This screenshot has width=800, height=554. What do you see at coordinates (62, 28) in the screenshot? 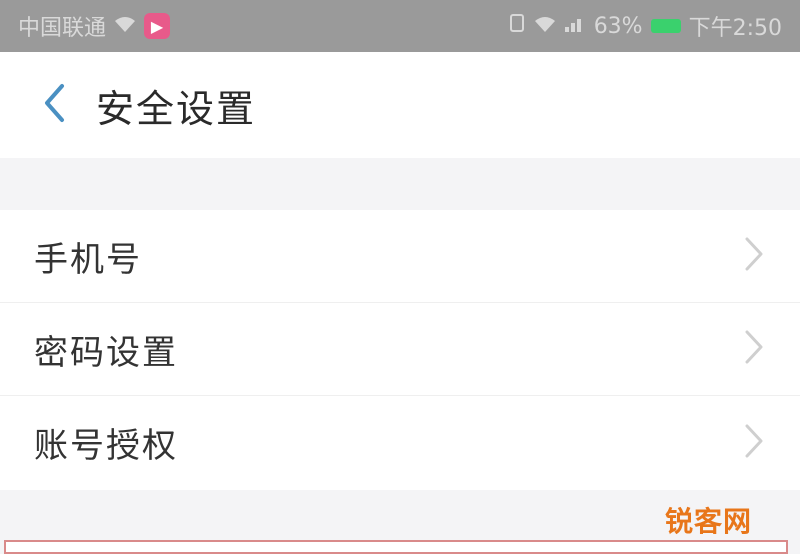
I see `carrier-name: 中国联通` at bounding box center [62, 28].